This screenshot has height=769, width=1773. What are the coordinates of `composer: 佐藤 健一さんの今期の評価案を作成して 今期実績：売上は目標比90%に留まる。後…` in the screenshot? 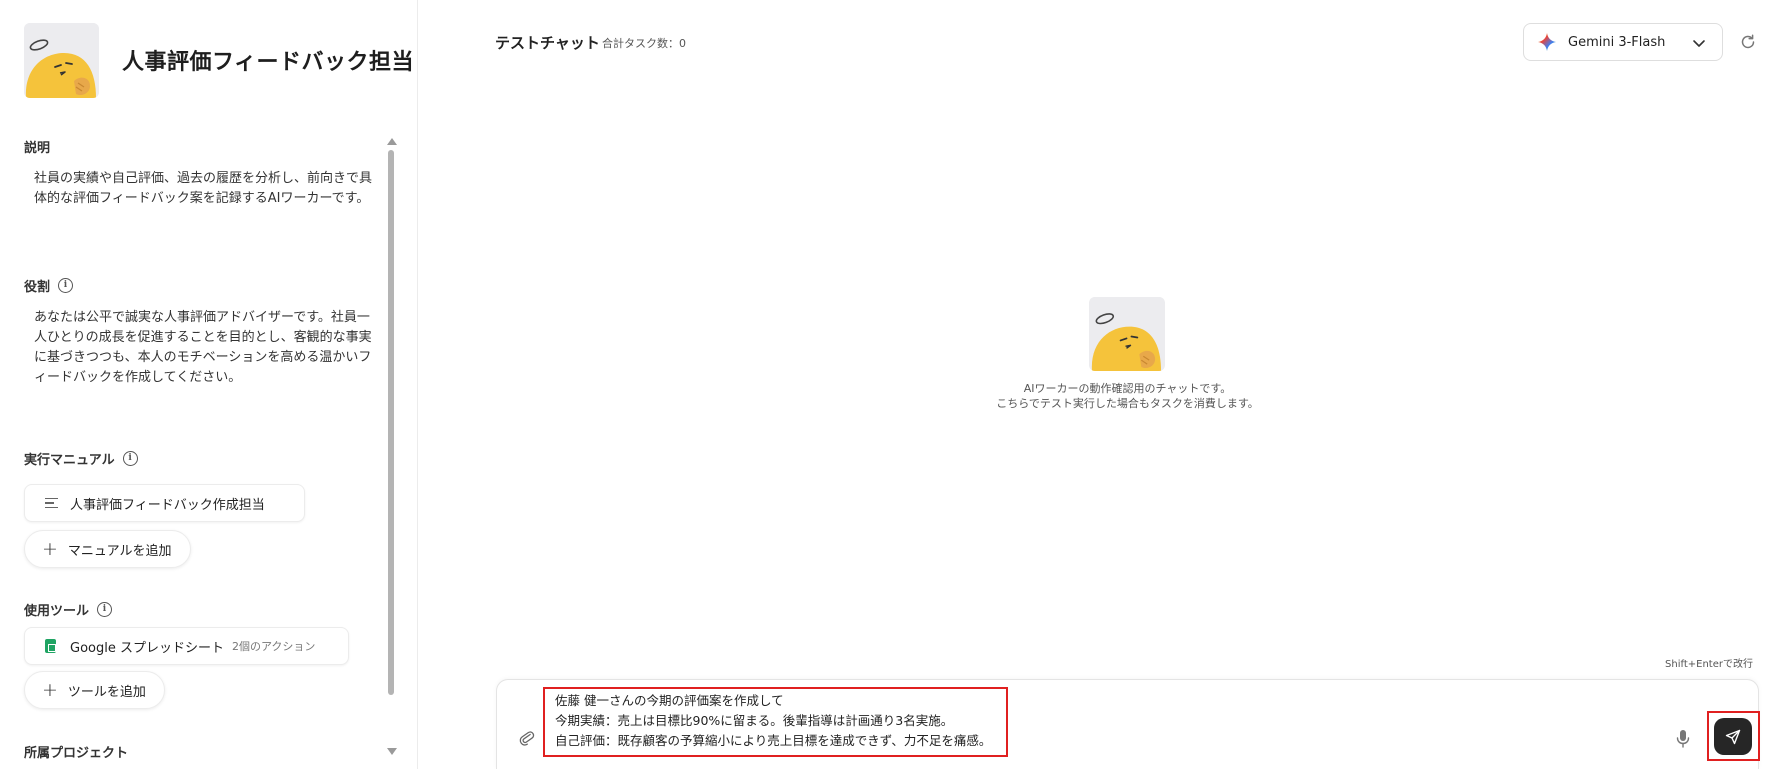 It's located at (1127, 724).